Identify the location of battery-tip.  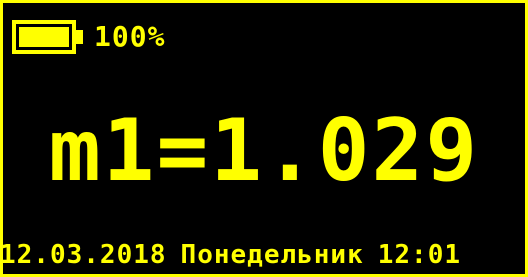
(79, 37).